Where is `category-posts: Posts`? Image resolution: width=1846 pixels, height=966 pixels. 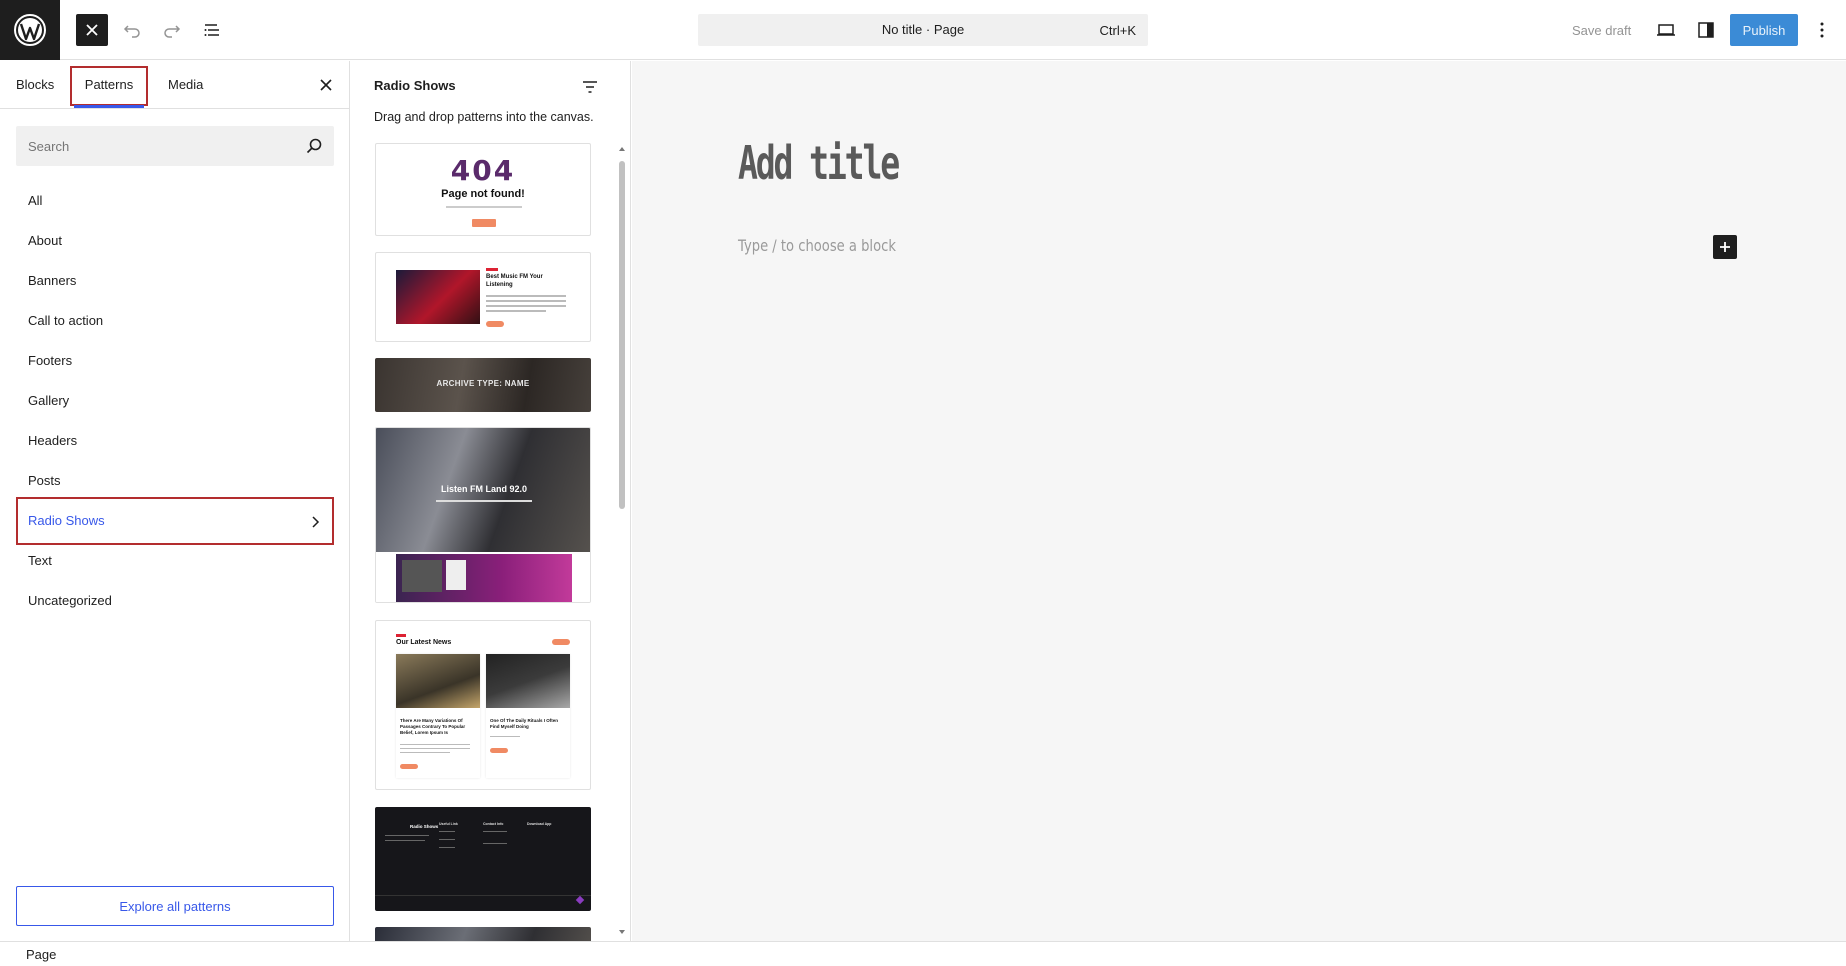
category-posts: Posts is located at coordinates (175, 481).